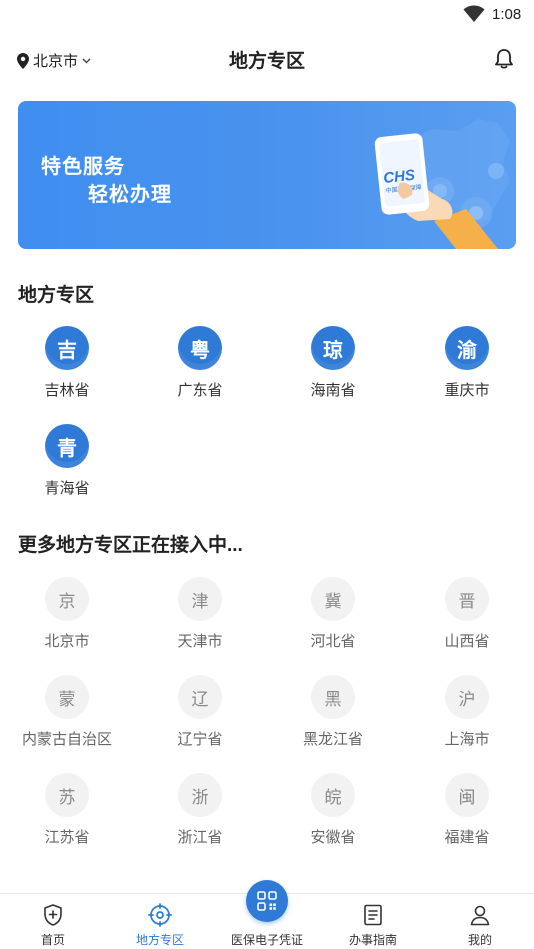 Image resolution: width=534 pixels, height=949 pixels. I want to click on region-item-shanghai: 沪 上海市, so click(467, 712).